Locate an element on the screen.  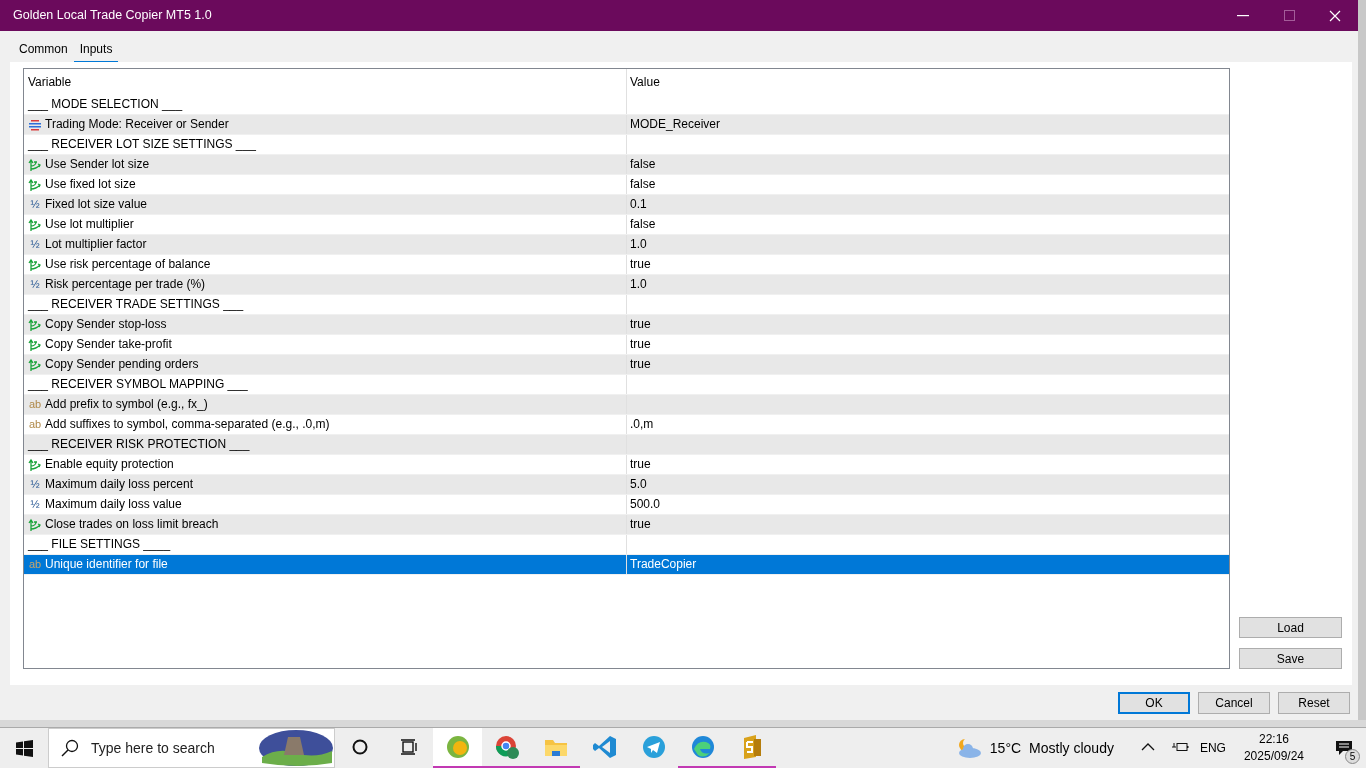
table-row: ½ Fixed lot size value 0.1 is located at coordinates (626, 205).